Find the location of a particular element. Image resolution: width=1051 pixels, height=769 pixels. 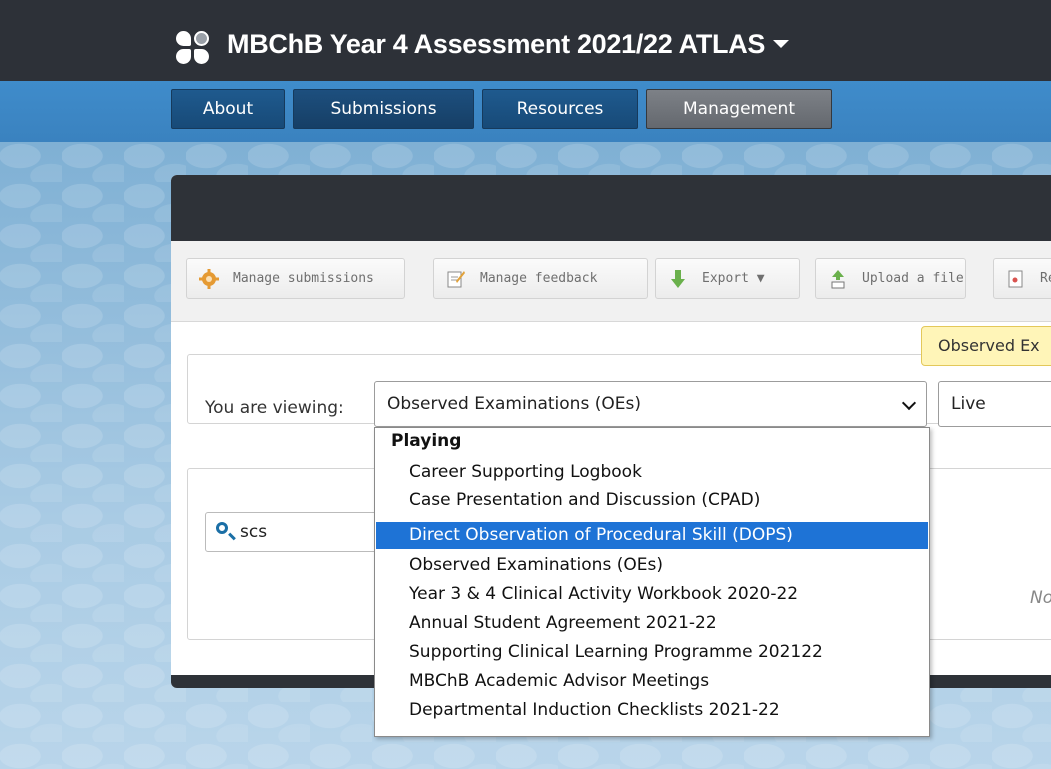

report-label: Re is located at coordinates (1045, 278).